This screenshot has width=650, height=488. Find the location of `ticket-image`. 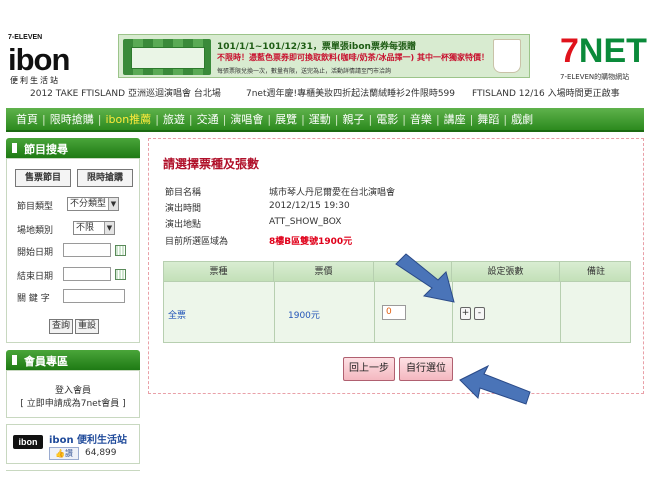

ticket-image is located at coordinates (167, 57).